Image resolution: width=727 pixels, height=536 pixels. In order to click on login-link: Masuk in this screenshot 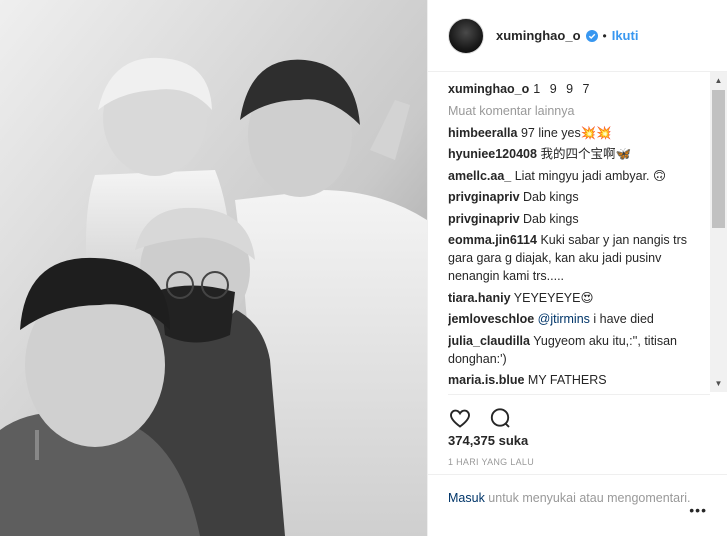, I will do `click(466, 498)`.